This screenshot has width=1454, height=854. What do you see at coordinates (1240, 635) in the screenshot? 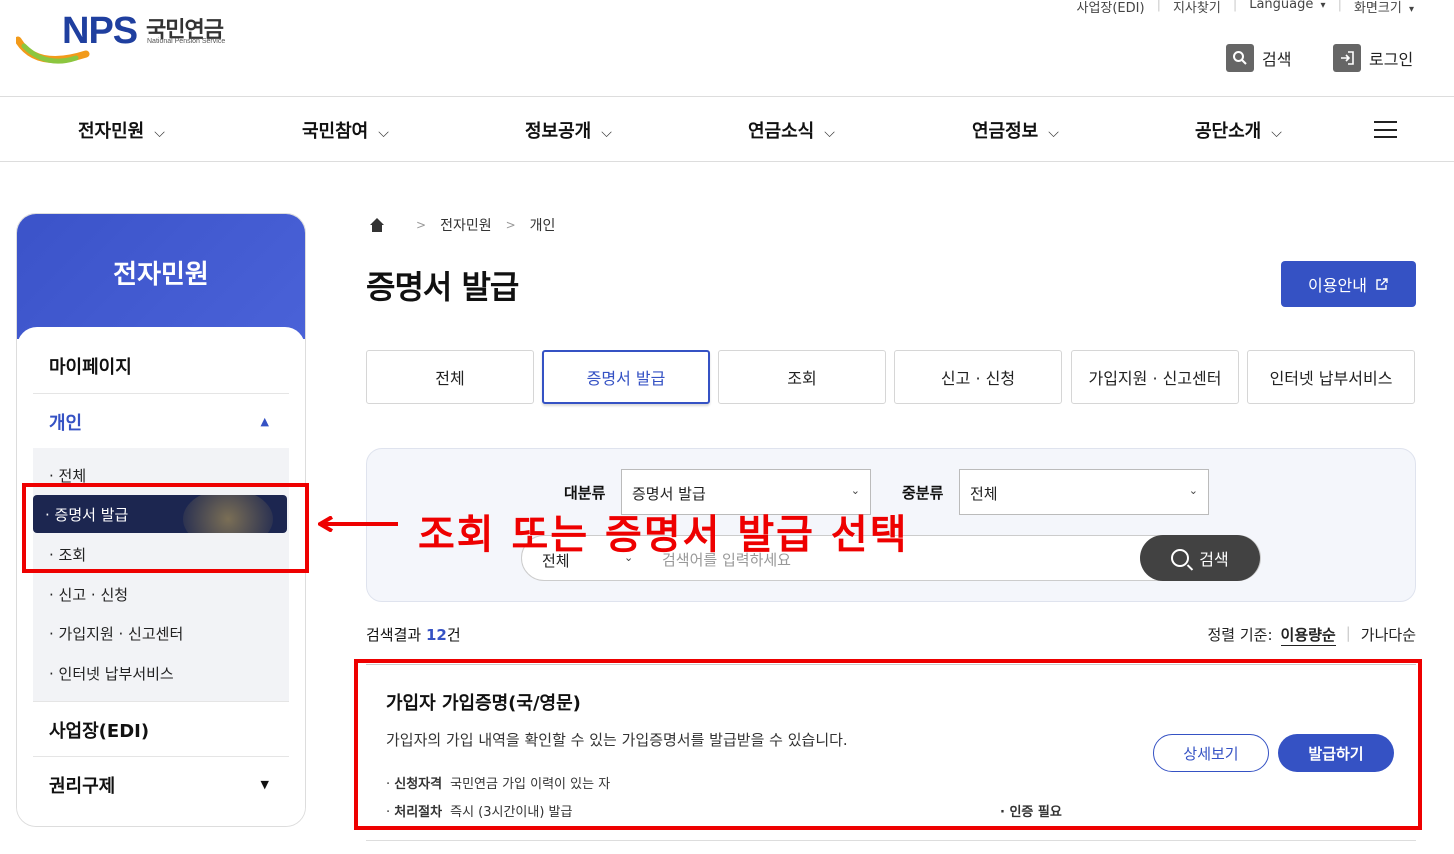
I see `sort-label: 정렬 기준:` at bounding box center [1240, 635].